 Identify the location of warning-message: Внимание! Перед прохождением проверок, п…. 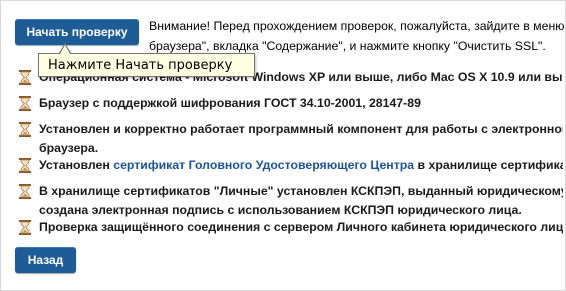
(357, 36).